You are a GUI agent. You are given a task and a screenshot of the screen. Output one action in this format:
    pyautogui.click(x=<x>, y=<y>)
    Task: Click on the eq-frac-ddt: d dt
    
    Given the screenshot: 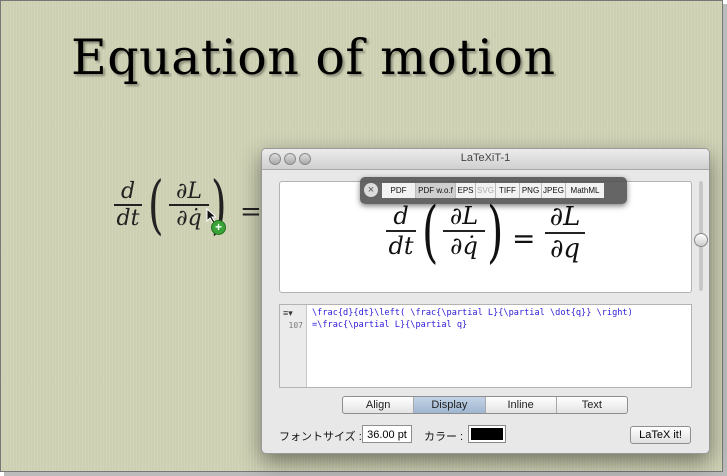 What is the action you would take?
    pyautogui.click(x=128, y=205)
    